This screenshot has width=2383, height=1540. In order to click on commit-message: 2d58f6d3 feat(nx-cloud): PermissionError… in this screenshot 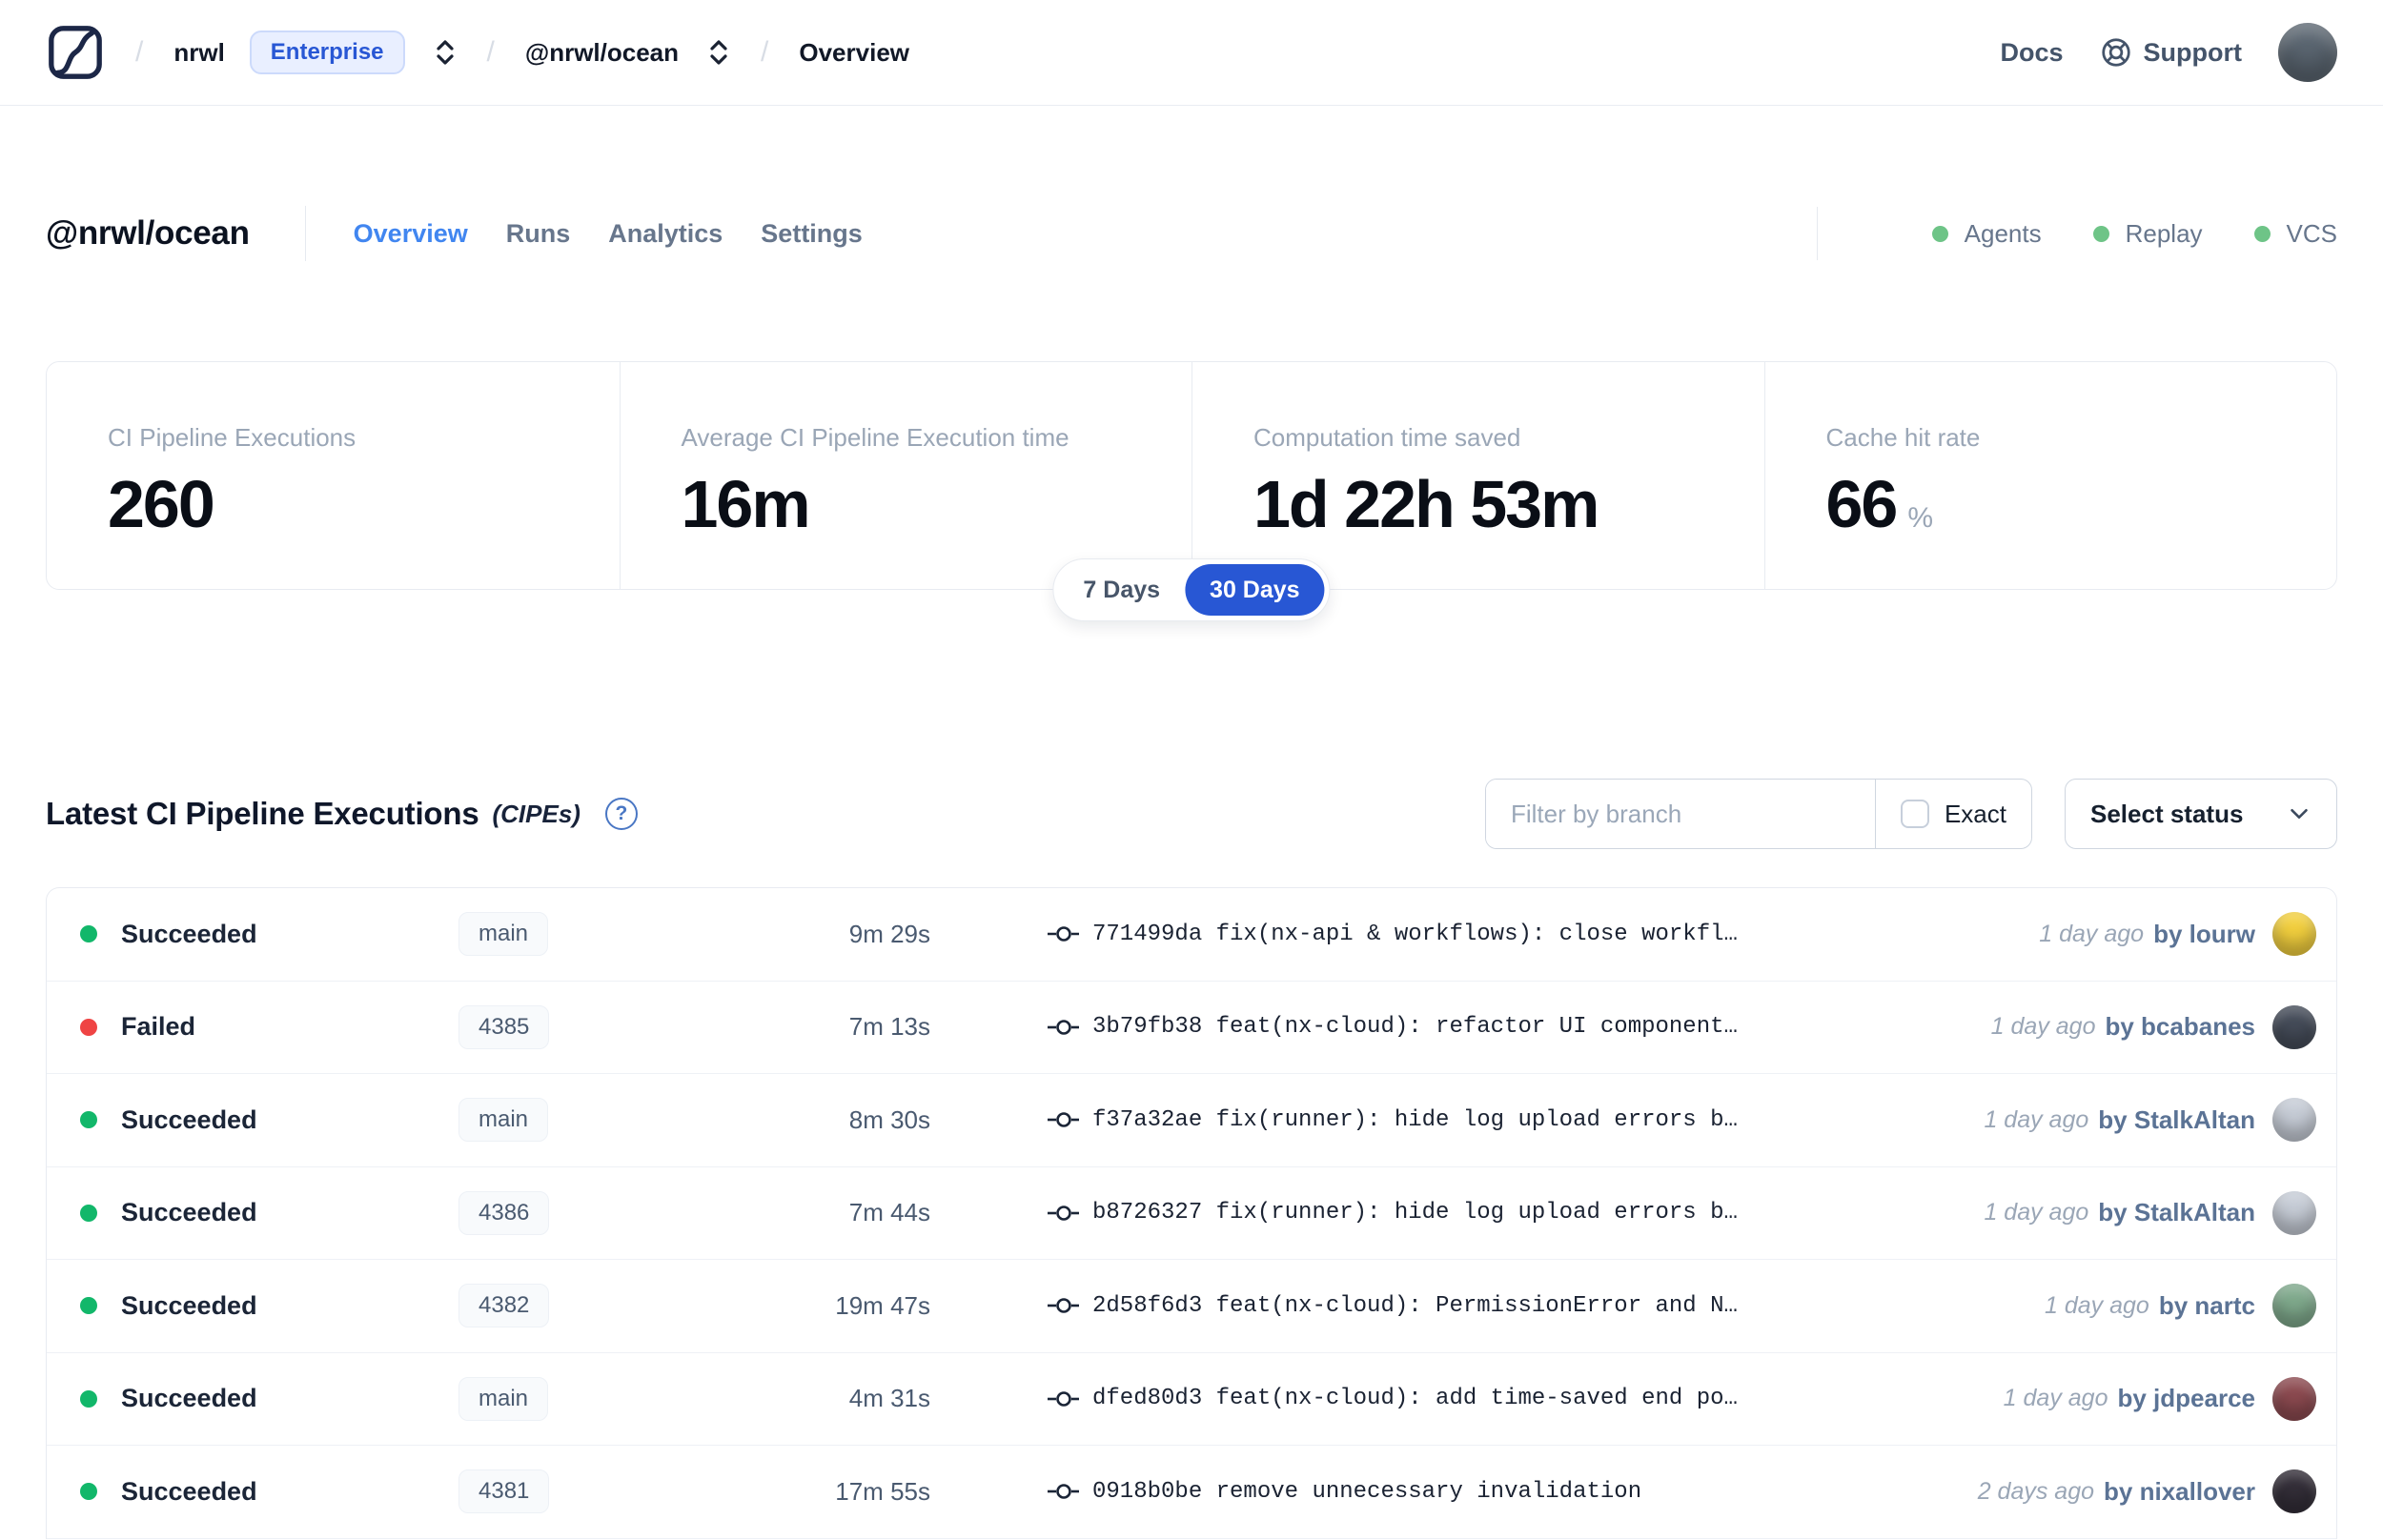, I will do `click(1415, 1306)`.